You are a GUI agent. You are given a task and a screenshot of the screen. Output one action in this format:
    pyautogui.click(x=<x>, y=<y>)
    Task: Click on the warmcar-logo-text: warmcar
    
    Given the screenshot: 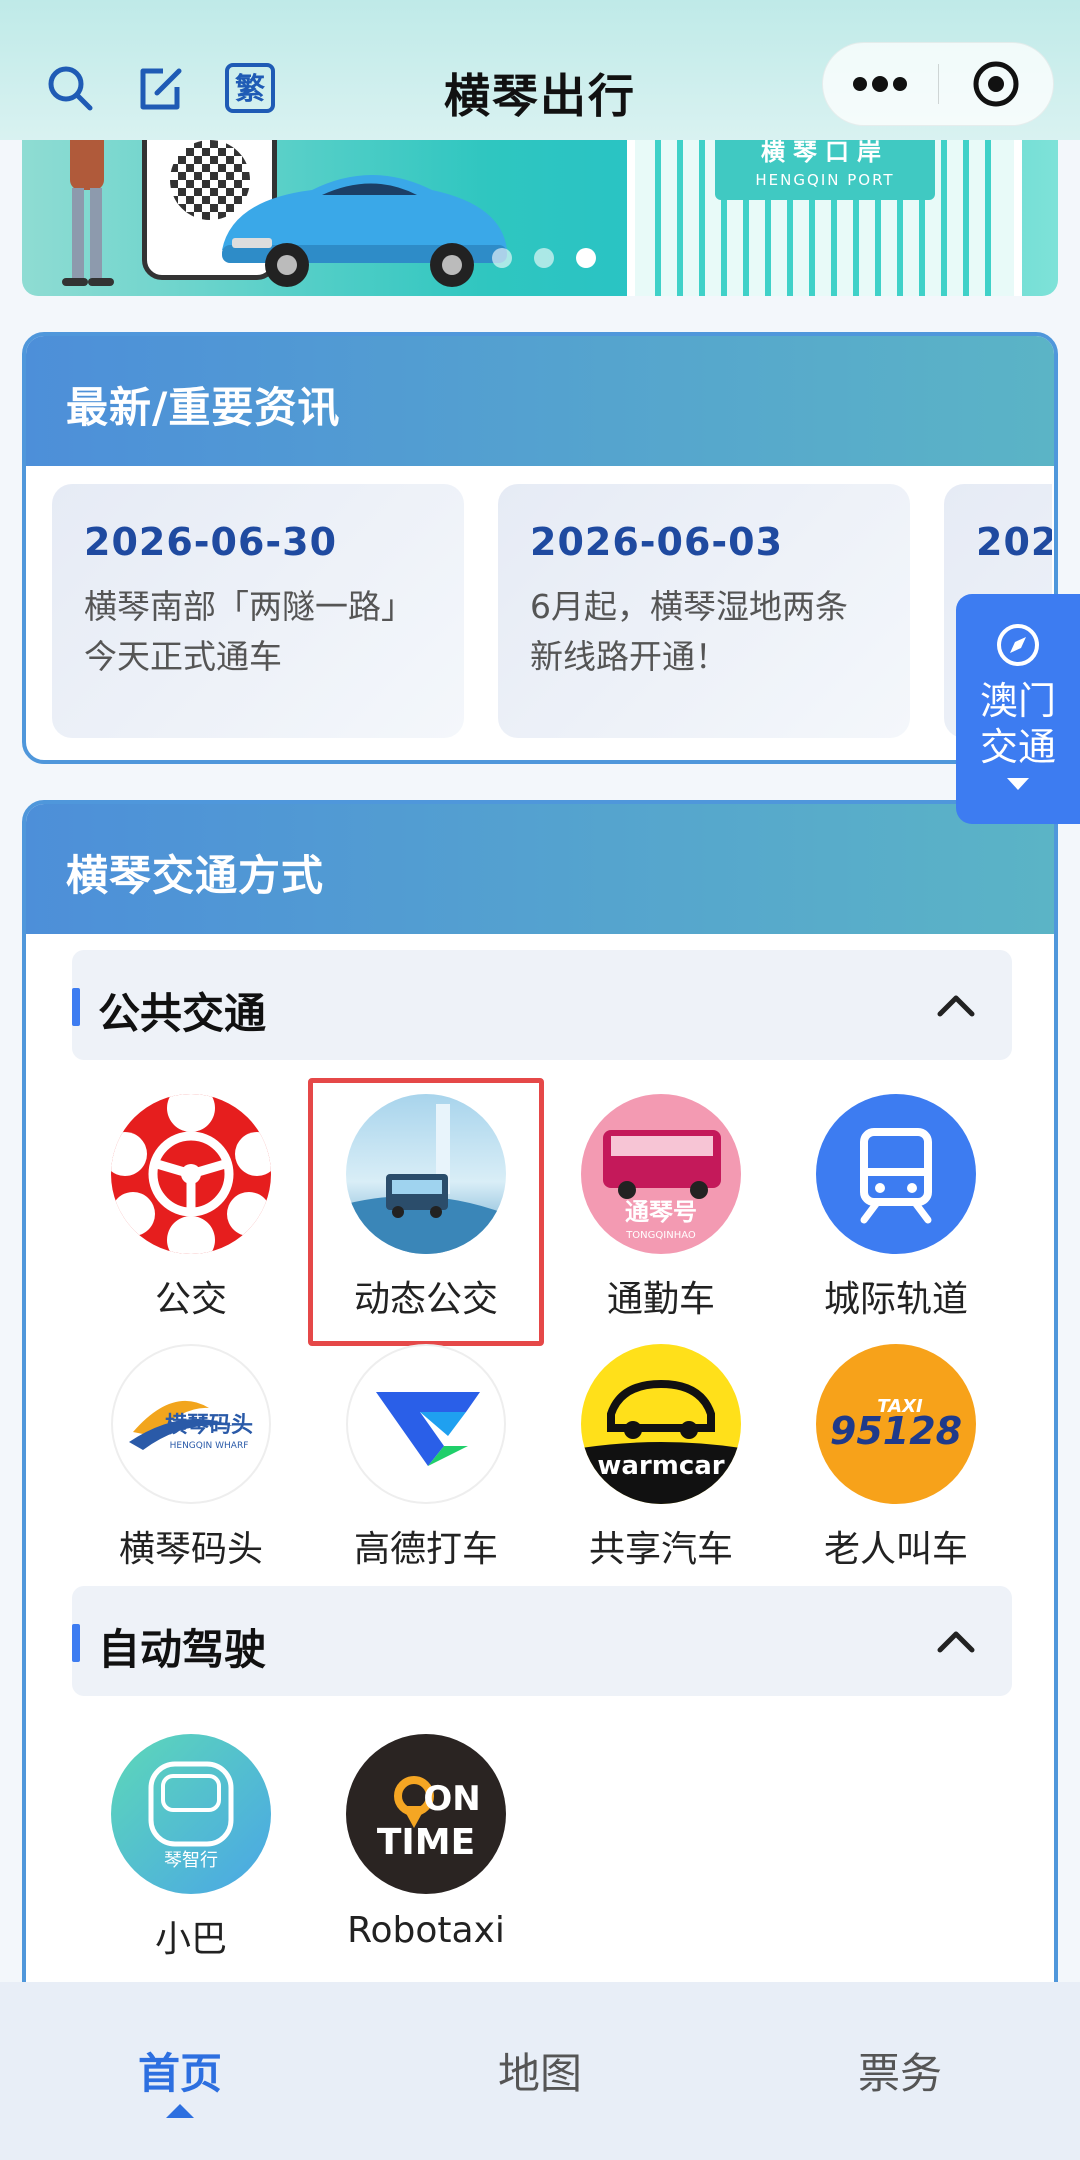 What is the action you would take?
    pyautogui.click(x=660, y=1466)
    